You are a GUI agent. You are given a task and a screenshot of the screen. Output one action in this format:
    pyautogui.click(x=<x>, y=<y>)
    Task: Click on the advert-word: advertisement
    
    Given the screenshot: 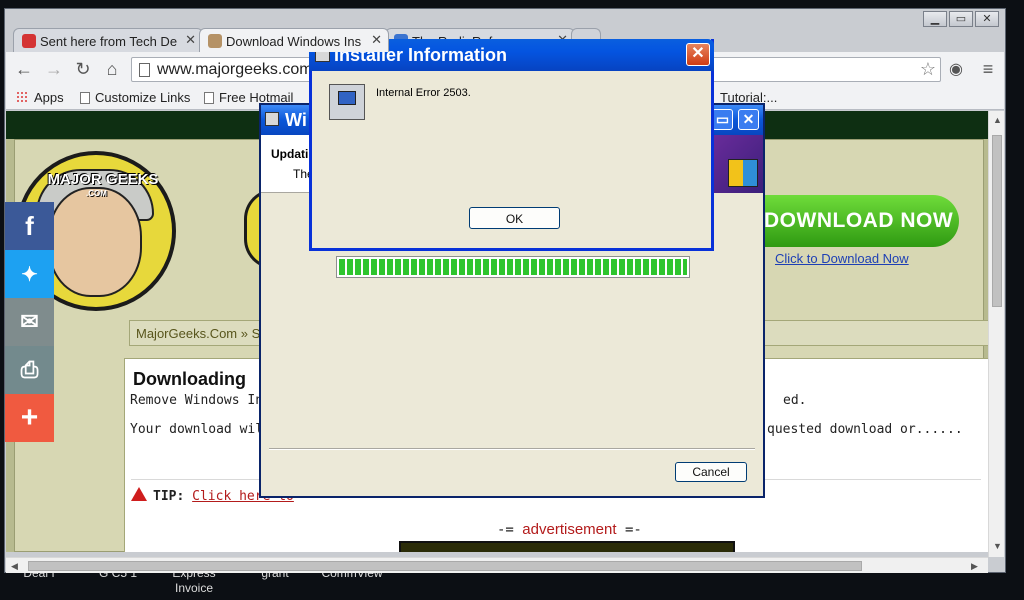 What is the action you would take?
    pyautogui.click(x=569, y=529)
    